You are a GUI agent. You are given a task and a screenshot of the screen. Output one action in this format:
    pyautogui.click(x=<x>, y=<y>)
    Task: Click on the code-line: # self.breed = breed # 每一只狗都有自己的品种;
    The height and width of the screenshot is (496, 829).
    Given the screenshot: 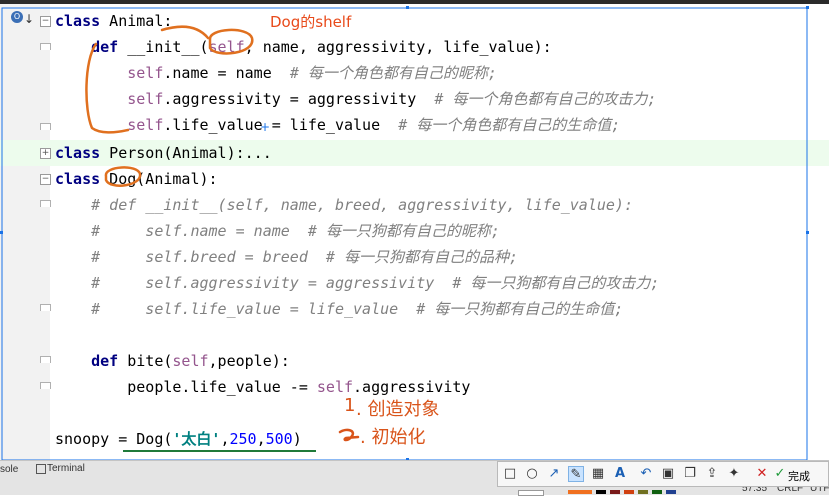 What is the action you would take?
    pyautogui.click(x=286, y=257)
    